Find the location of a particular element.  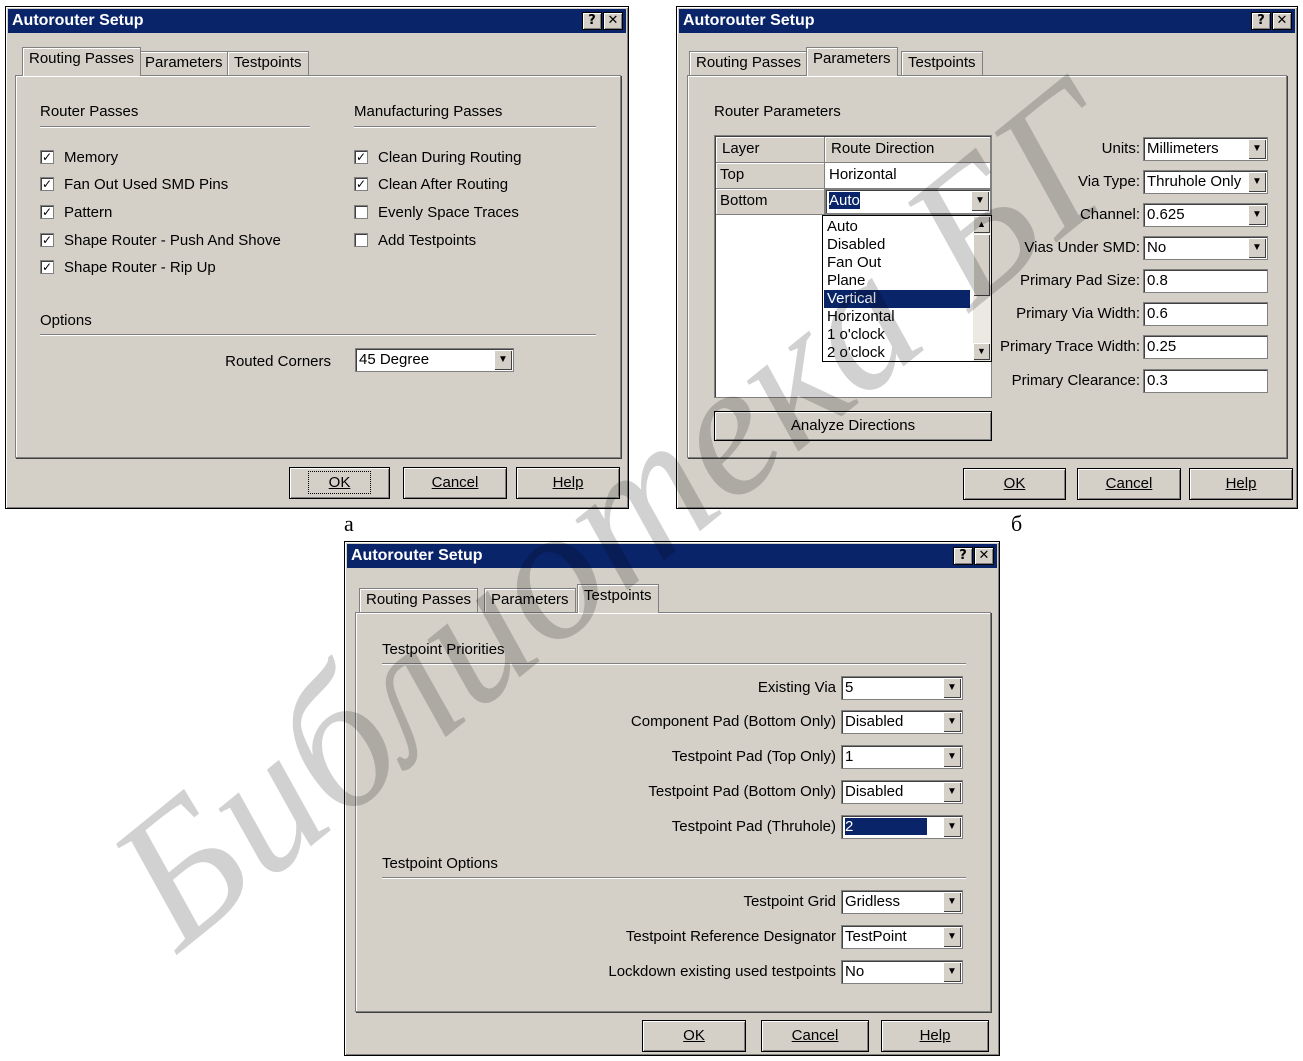

checkbox-clean-during: ✓ Clean During Routing is located at coordinates (437, 158).